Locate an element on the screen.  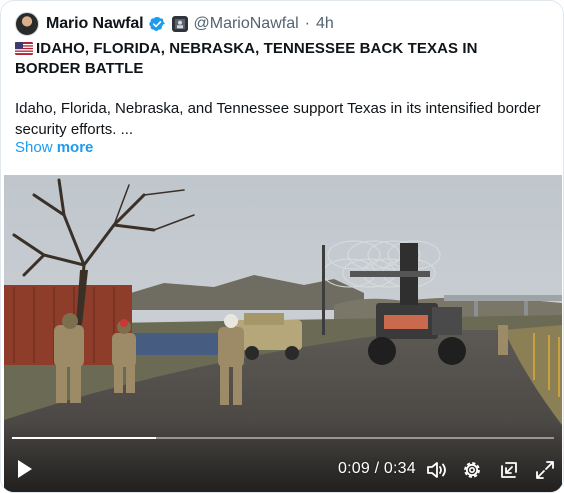
author-name: Mario Nawfal is located at coordinates (95, 24).